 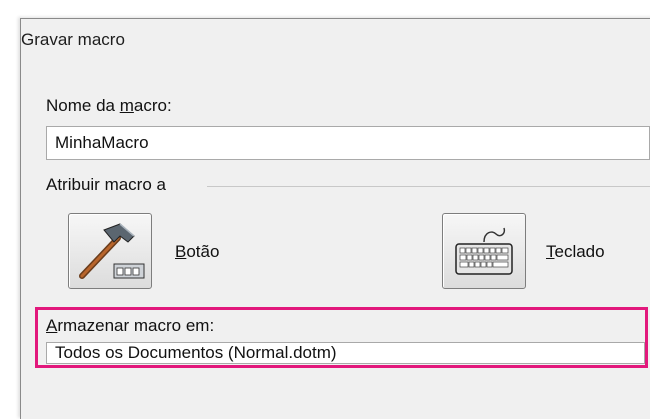 I want to click on assign-keyboard-label-rest: eclado, so click(x=579, y=251).